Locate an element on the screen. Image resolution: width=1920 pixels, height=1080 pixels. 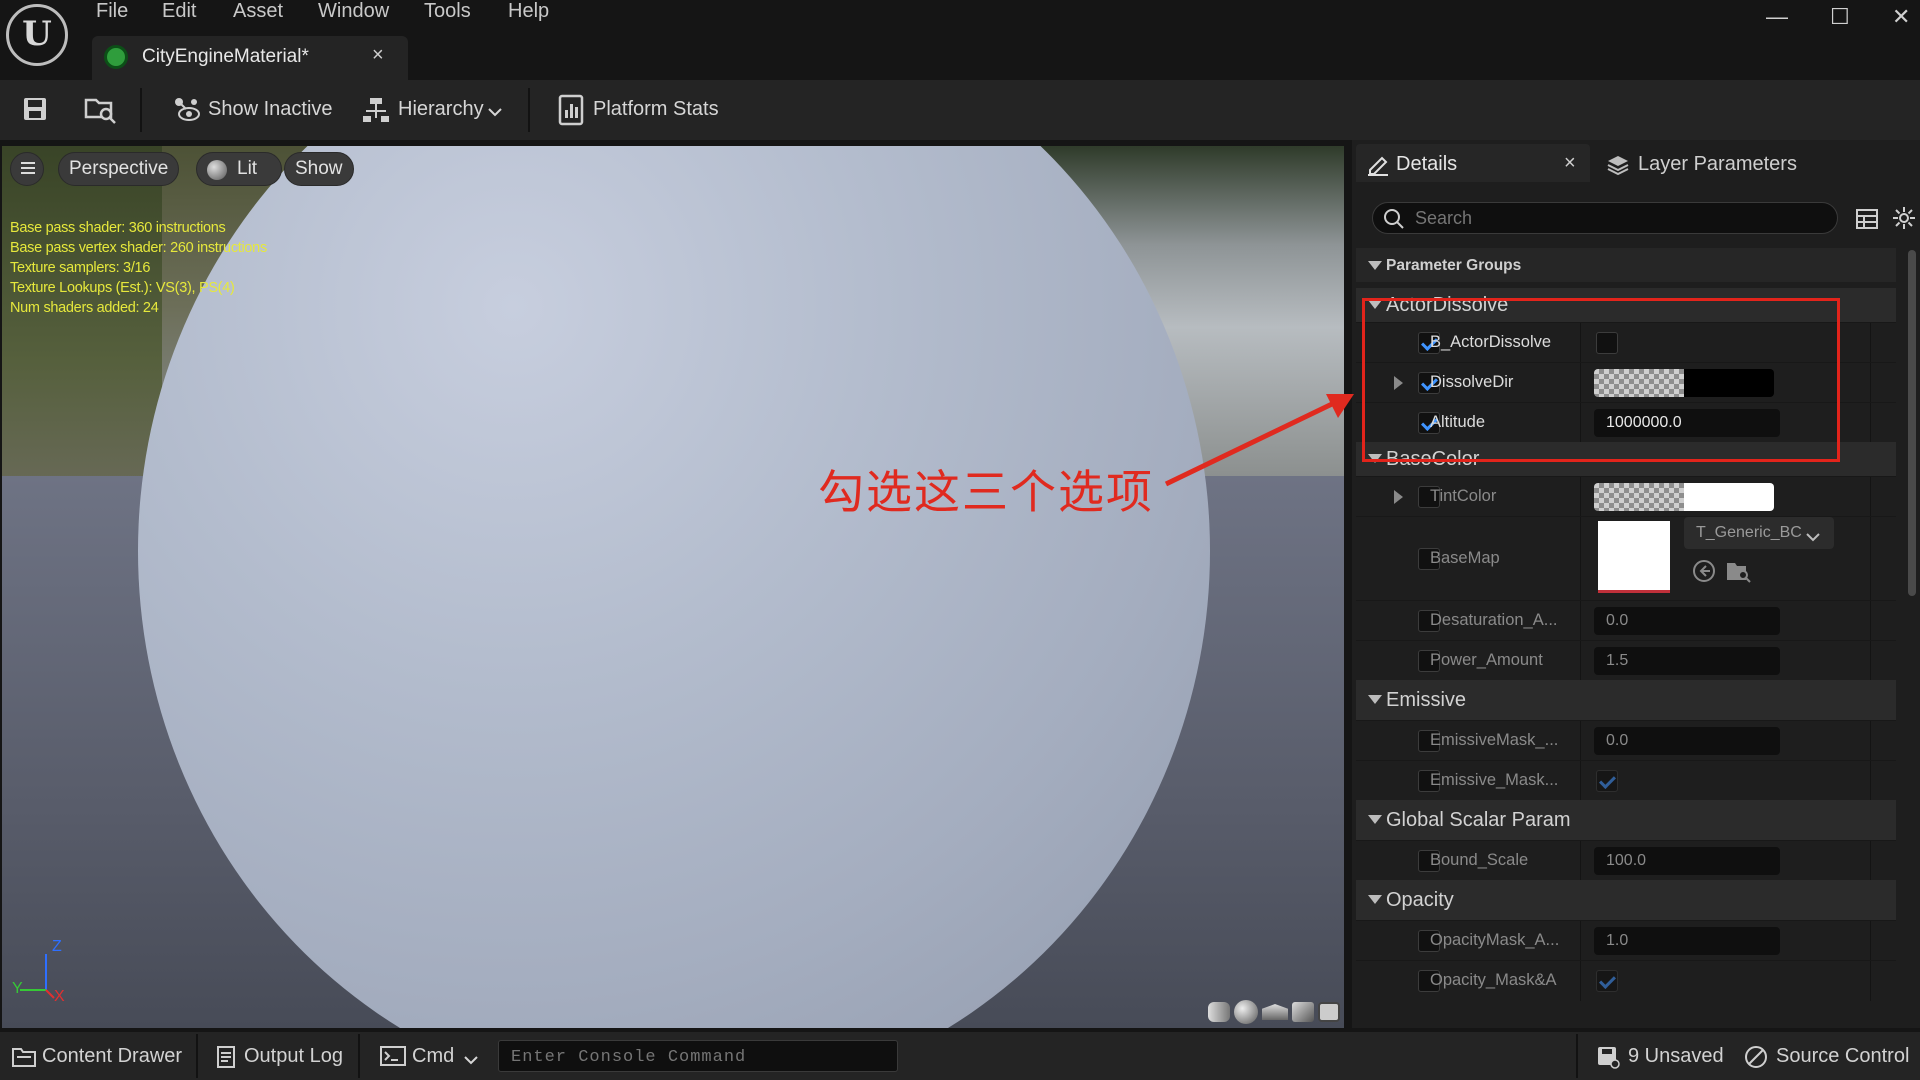
sphere-shape-icon is located at coordinates (1246, 1012).